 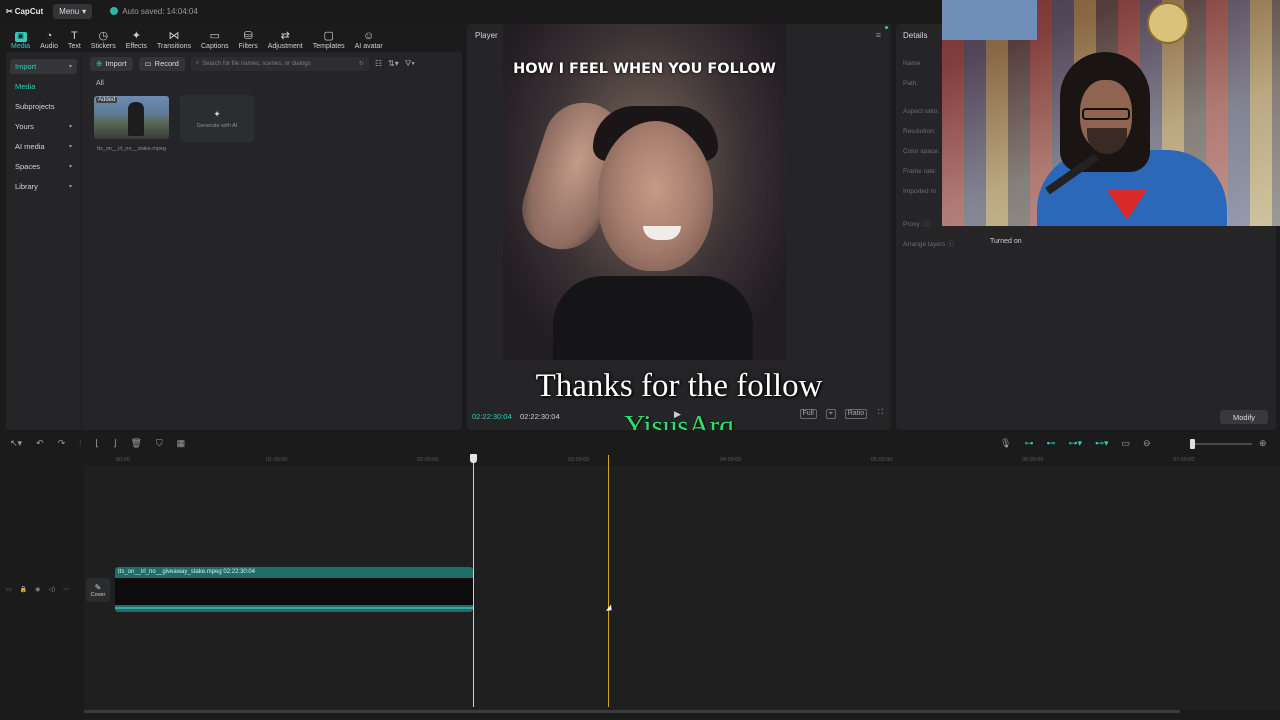 What do you see at coordinates (644, 192) in the screenshot?
I see `video-preview: HOW I FEEL WHEN YOU FOLLOW` at bounding box center [644, 192].